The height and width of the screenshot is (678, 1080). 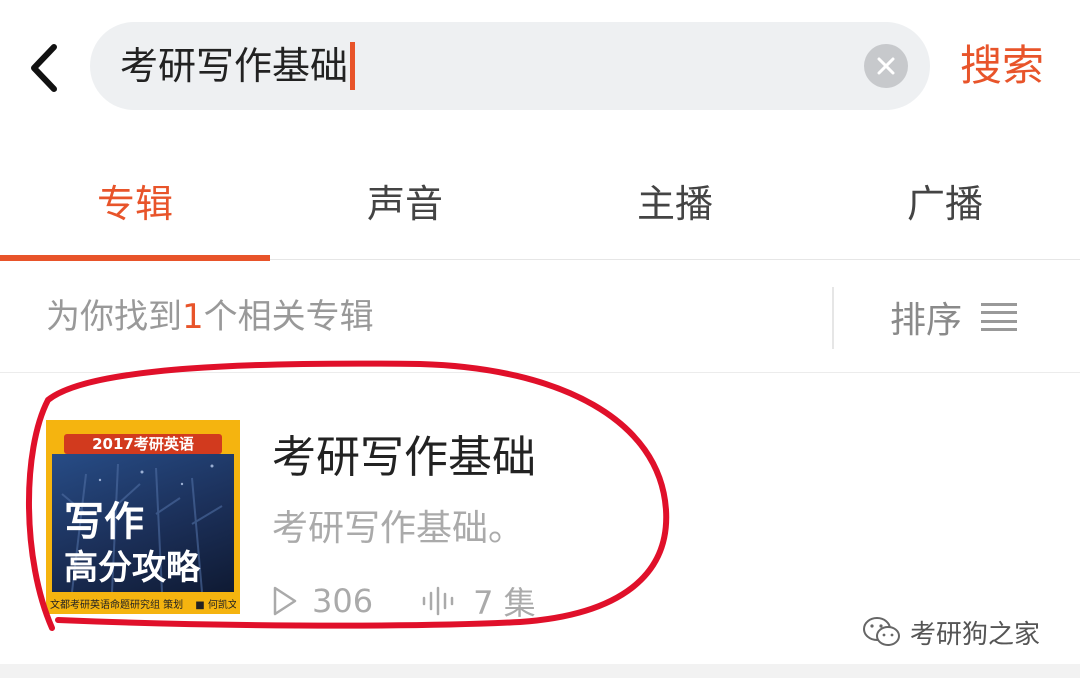 I want to click on list-bottom-separator, so click(x=540, y=671).